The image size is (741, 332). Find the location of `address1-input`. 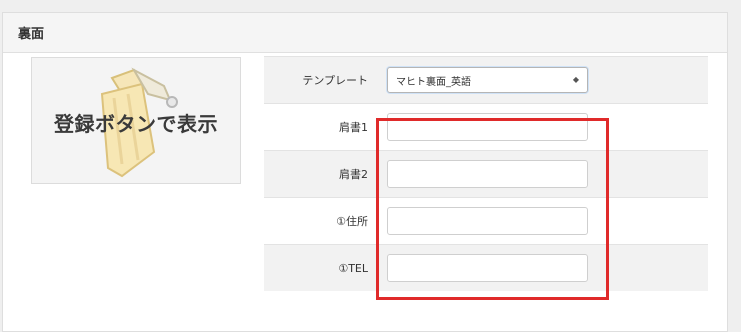

address1-input is located at coordinates (487, 221).